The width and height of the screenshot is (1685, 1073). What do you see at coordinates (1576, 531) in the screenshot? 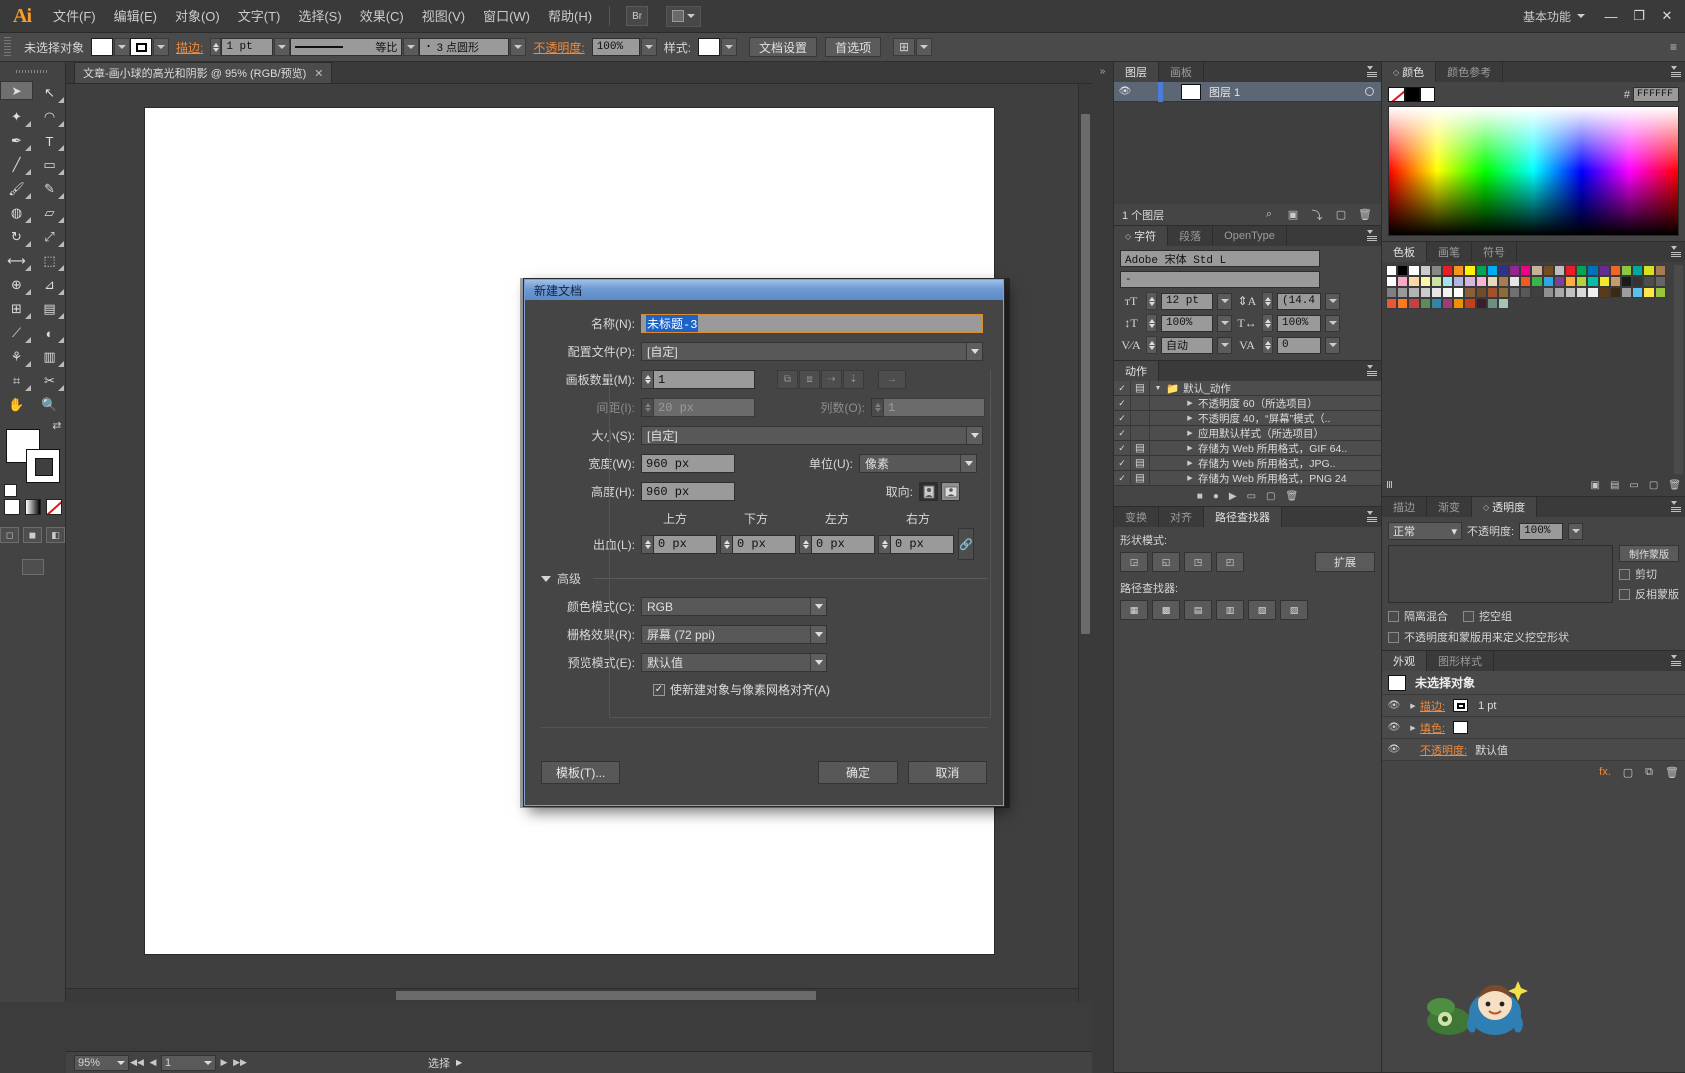
I see `transparency-opacity-dropdown-icon` at bounding box center [1576, 531].